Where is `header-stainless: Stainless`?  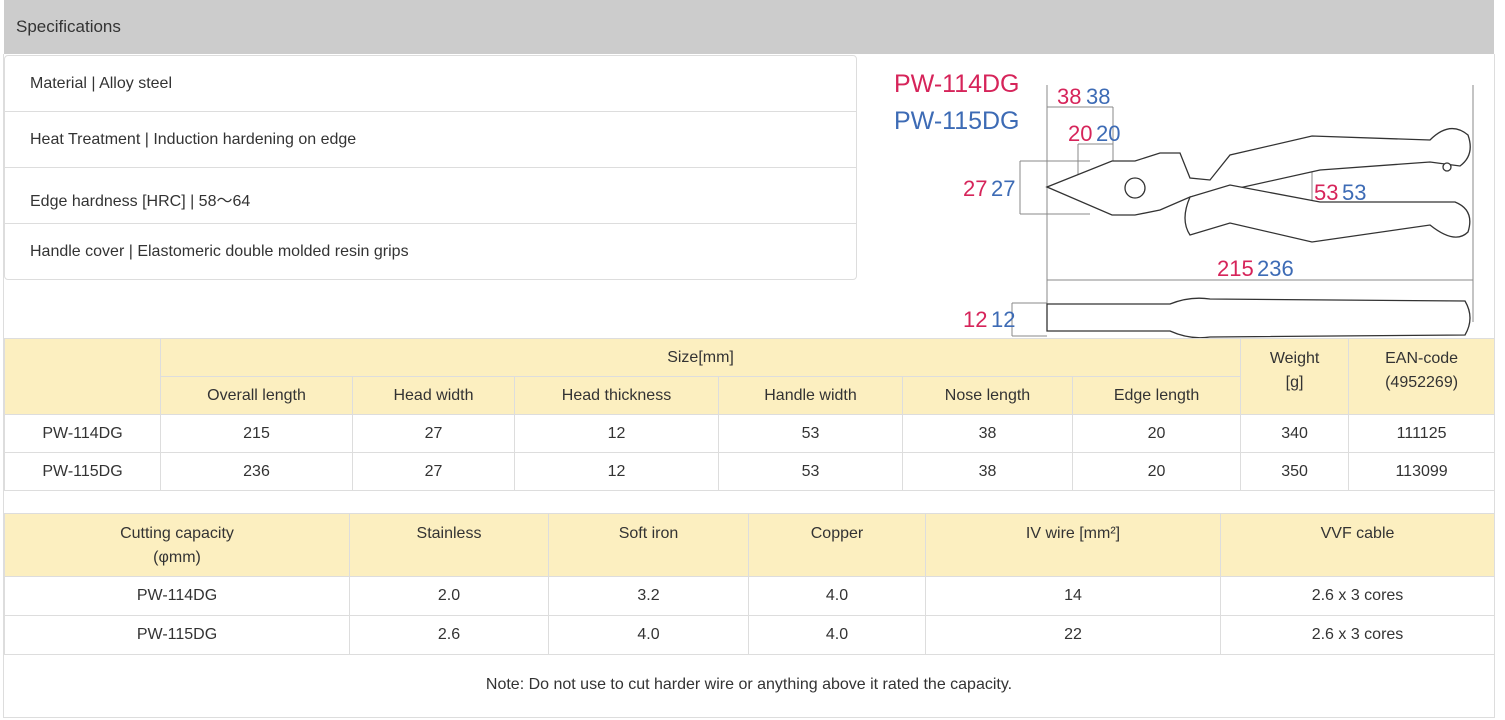 header-stainless: Stainless is located at coordinates (449, 545).